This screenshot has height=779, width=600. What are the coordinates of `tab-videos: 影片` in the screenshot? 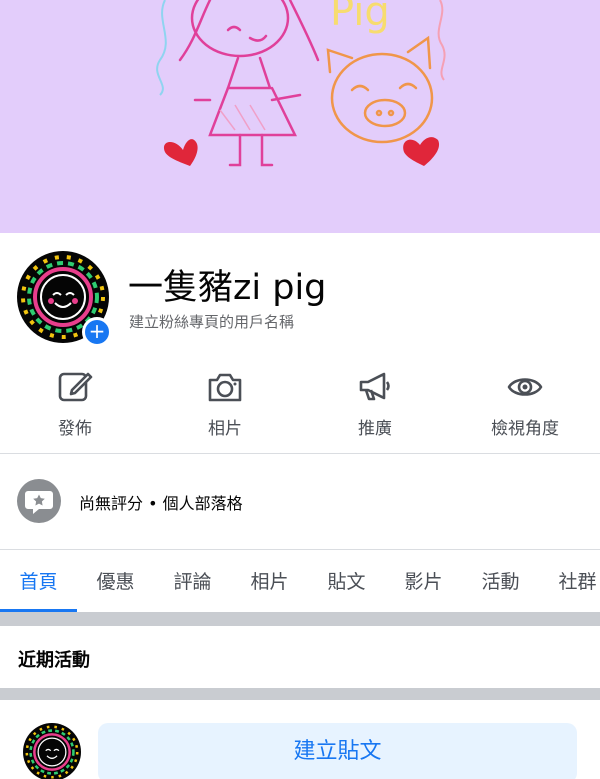 It's located at (423, 581).